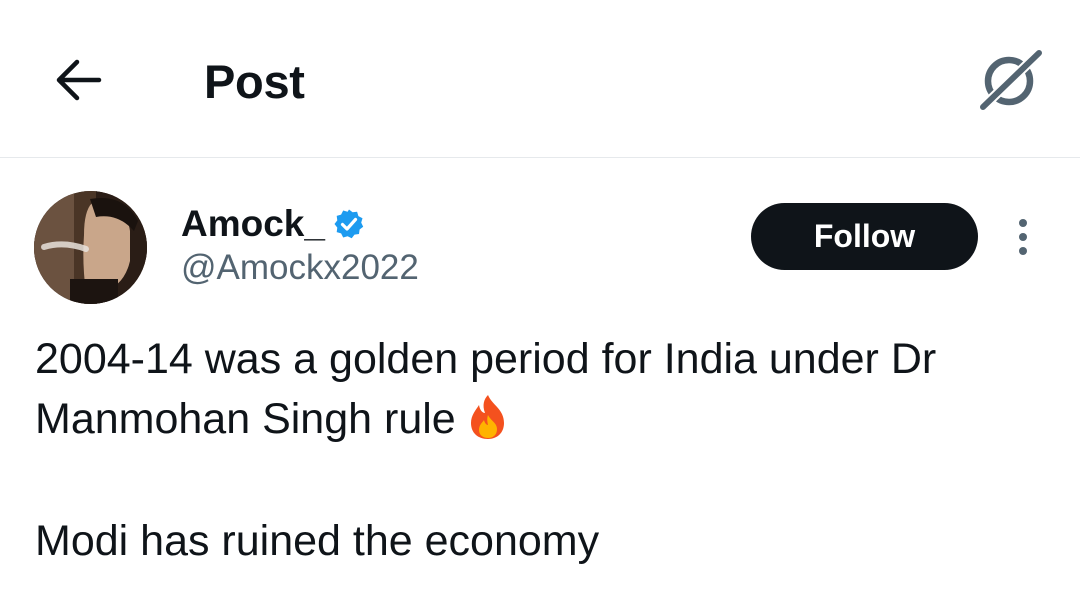 This screenshot has width=1080, height=599. I want to click on grok-icon, so click(1011, 80).